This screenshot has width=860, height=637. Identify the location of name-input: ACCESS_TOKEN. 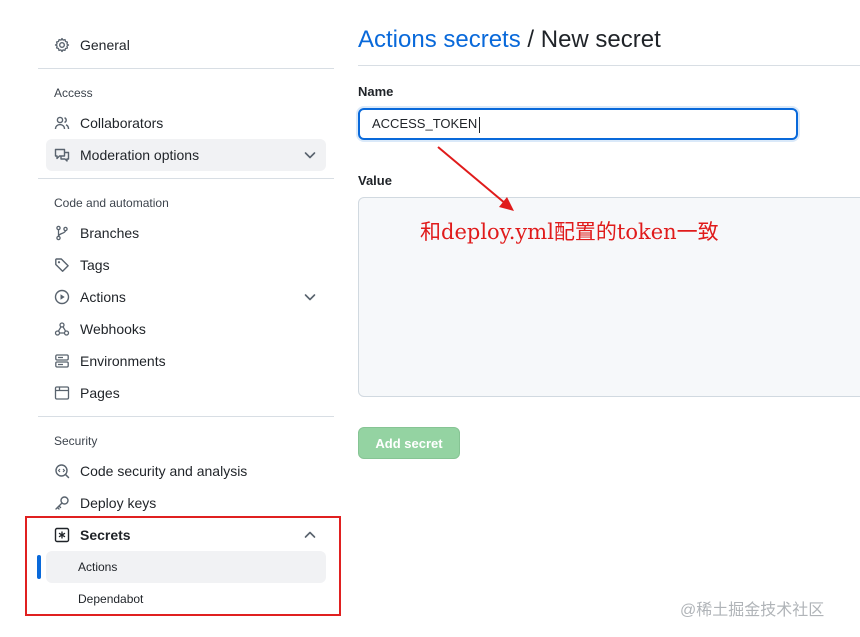
(578, 124).